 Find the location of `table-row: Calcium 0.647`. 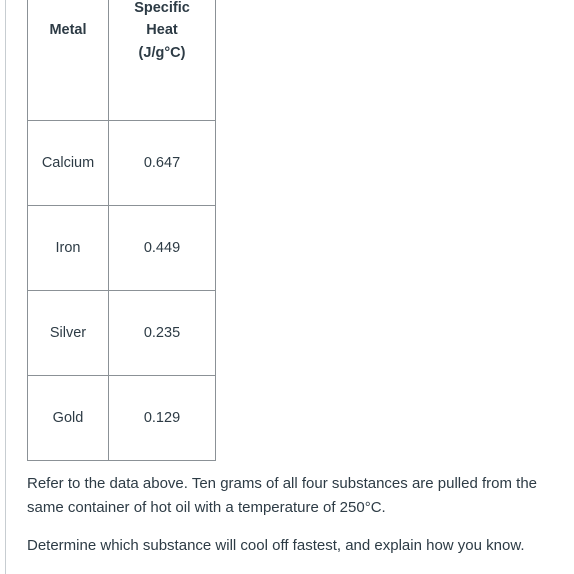

table-row: Calcium 0.647 is located at coordinates (121, 163).